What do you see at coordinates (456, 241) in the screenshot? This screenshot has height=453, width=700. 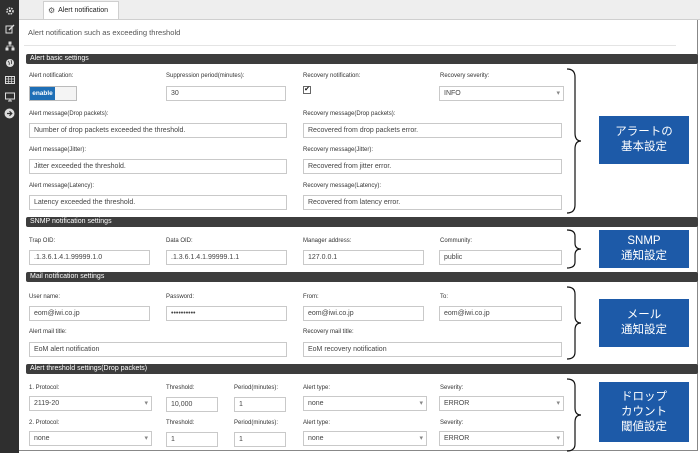 I see `community-label: Community:` at bounding box center [456, 241].